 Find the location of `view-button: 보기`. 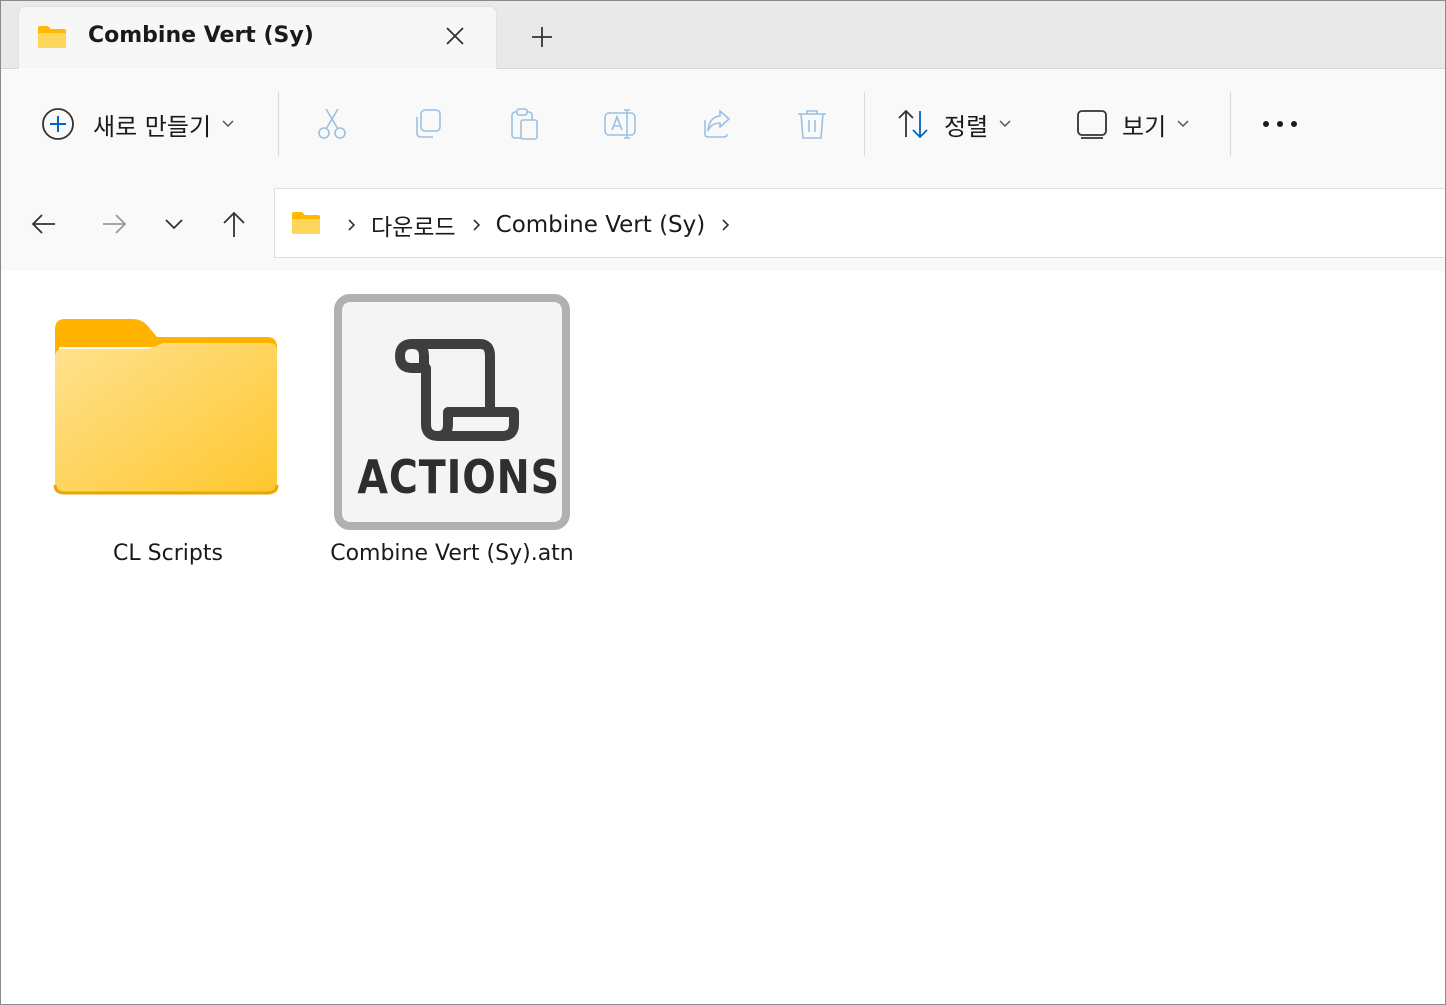

view-button: 보기 is located at coordinates (1133, 124).